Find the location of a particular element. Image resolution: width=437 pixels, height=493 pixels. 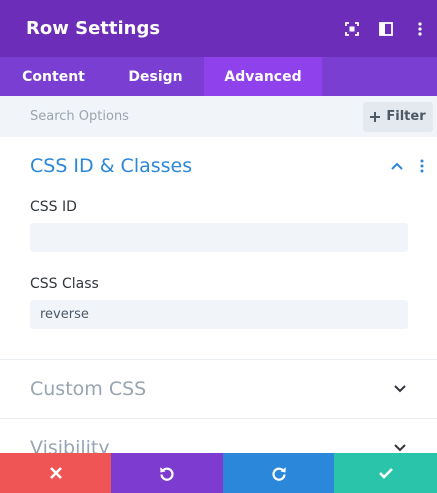

discard-button is located at coordinates (55, 473).